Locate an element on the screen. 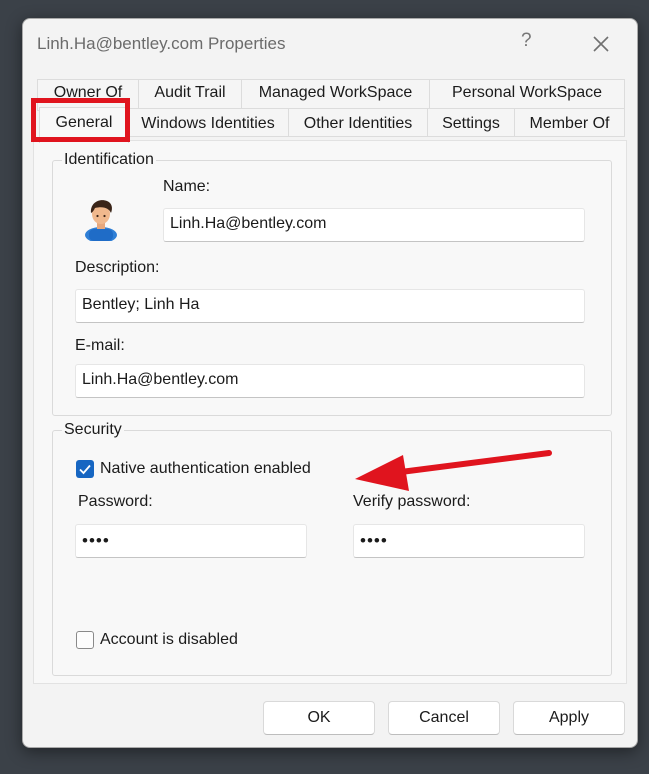 Image resolution: width=649 pixels, height=774 pixels. password-field: •••• is located at coordinates (191, 541).